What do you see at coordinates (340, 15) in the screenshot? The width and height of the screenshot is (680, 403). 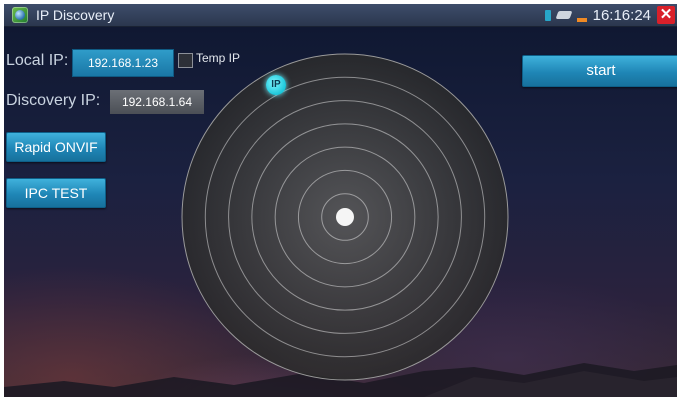 I see `title-bar: IP Discovery 16:16:24 ✕` at bounding box center [340, 15].